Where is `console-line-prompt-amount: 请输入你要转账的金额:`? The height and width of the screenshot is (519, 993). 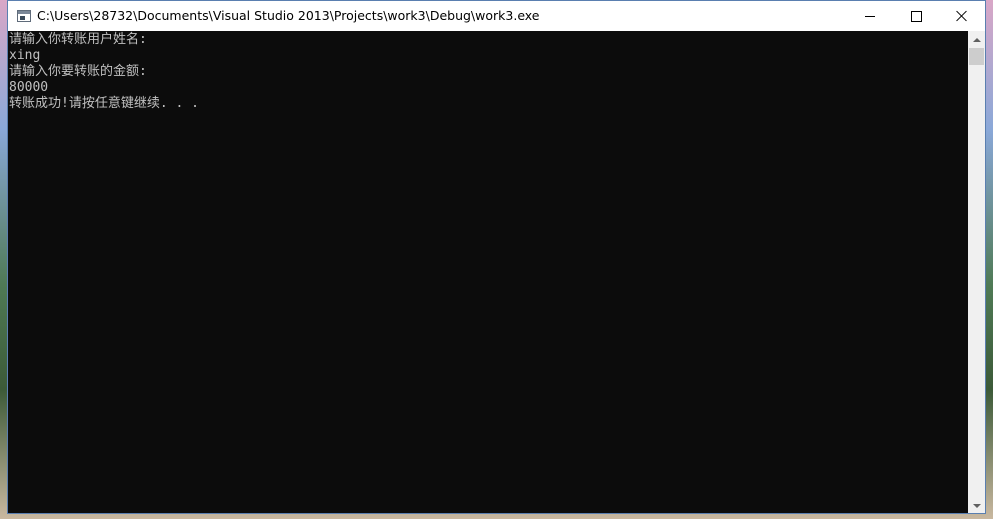
console-line-prompt-amount: 请输入你要转账的金额: is located at coordinates (78, 71).